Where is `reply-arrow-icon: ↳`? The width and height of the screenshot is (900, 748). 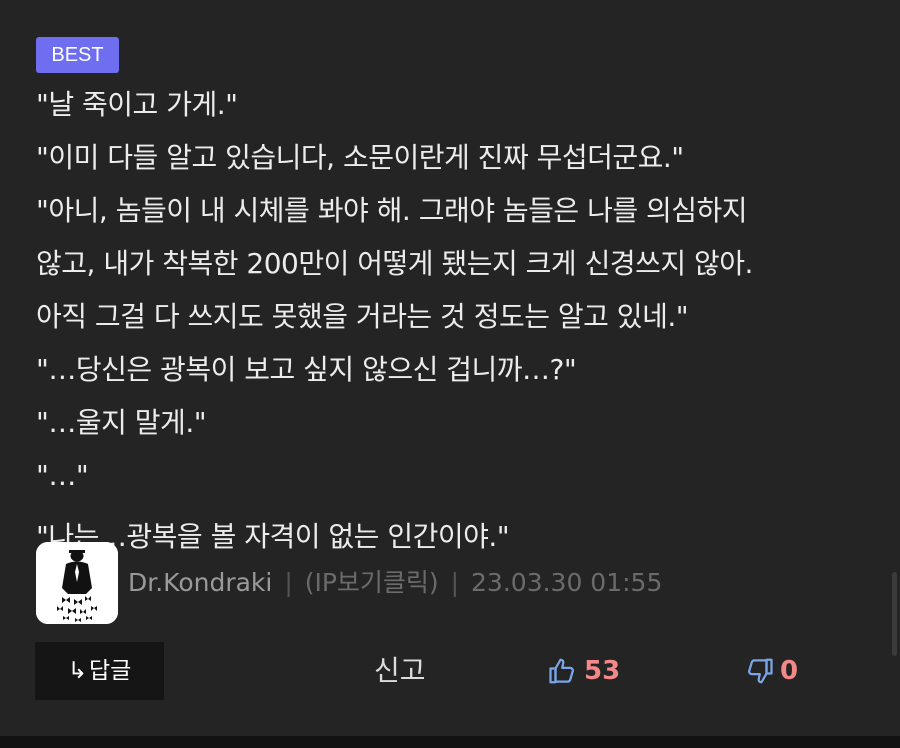 reply-arrow-icon: ↳ is located at coordinates (77, 671).